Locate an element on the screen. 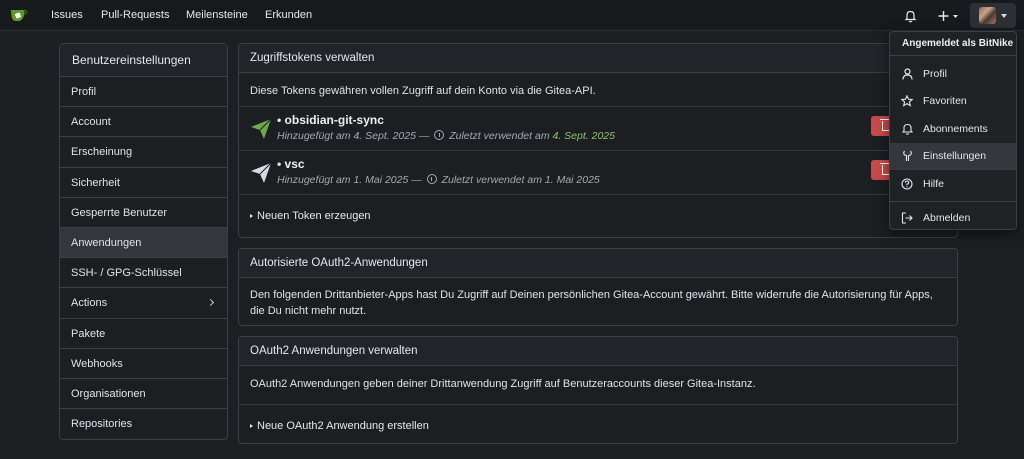  create-oauth2-app-toggle: Neue OAuth2 Anwendung erstellen is located at coordinates (598, 423).